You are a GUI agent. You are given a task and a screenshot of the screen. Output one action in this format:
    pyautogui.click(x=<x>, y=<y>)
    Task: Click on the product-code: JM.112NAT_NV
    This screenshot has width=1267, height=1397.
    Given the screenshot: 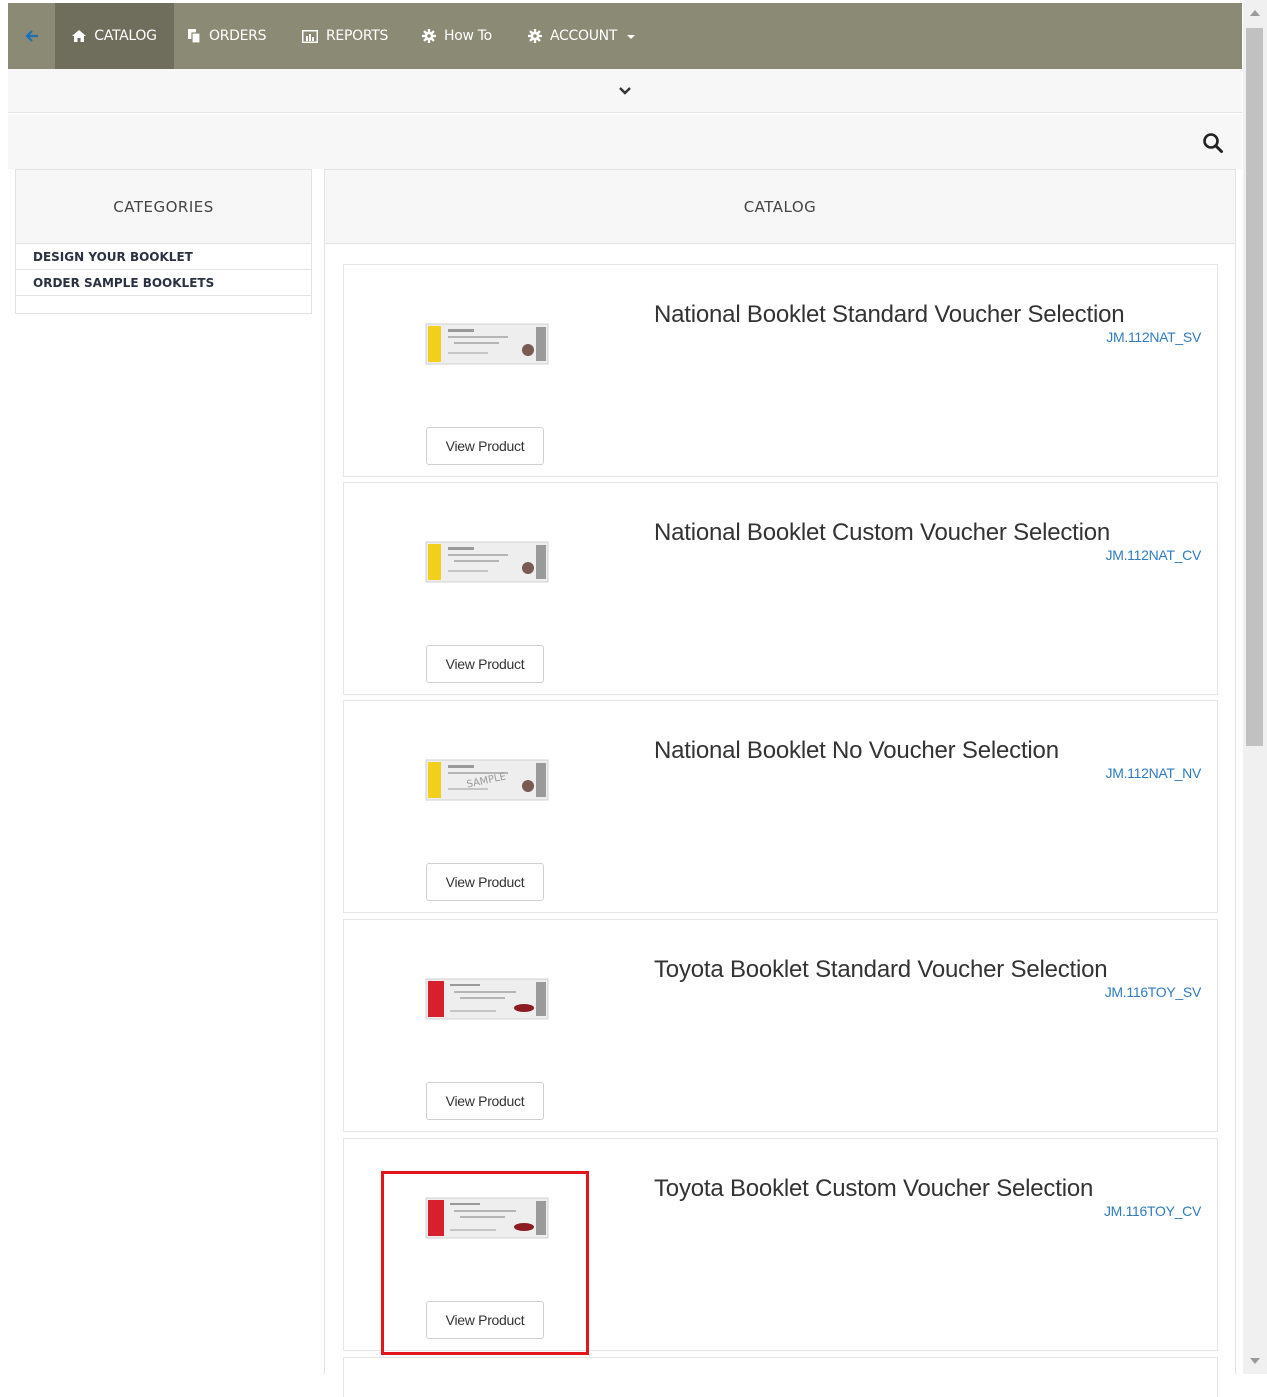 What is the action you would take?
    pyautogui.click(x=1153, y=773)
    